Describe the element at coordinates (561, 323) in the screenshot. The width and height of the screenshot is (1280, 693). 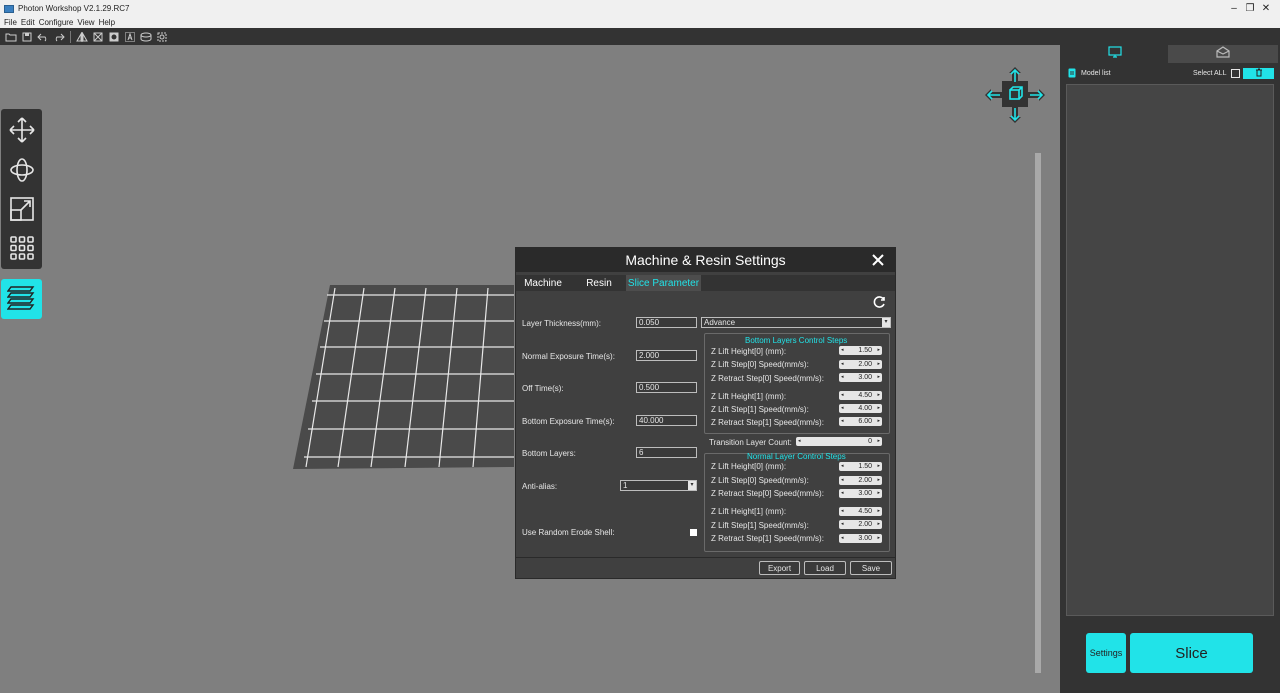
I see `layer-thickness-label: Layer Thickness(mm):` at that location.